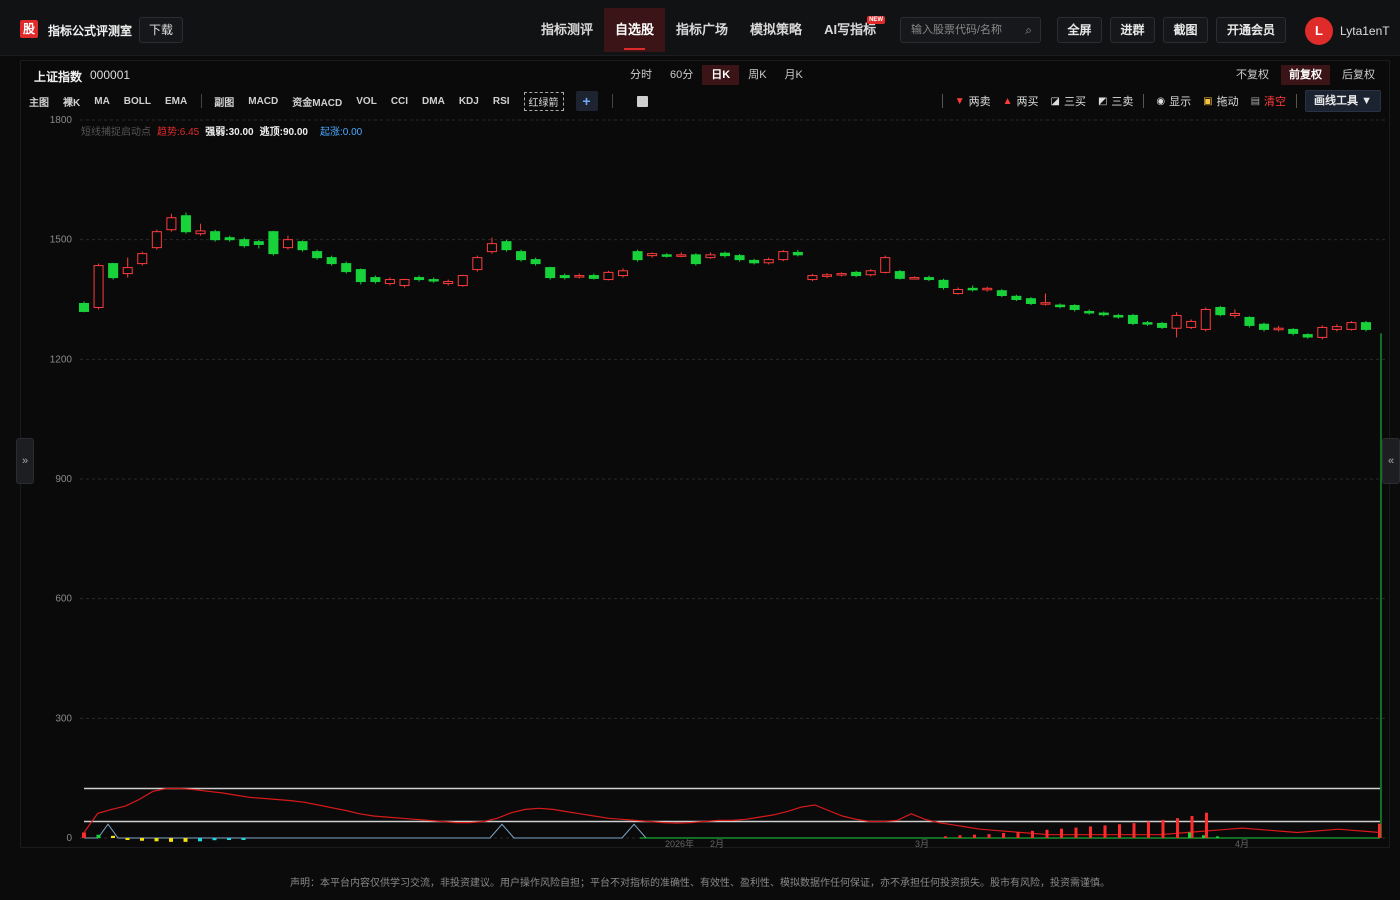  What do you see at coordinates (433, 101) in the screenshot?
I see `indicator-dma: DMA` at bounding box center [433, 101].